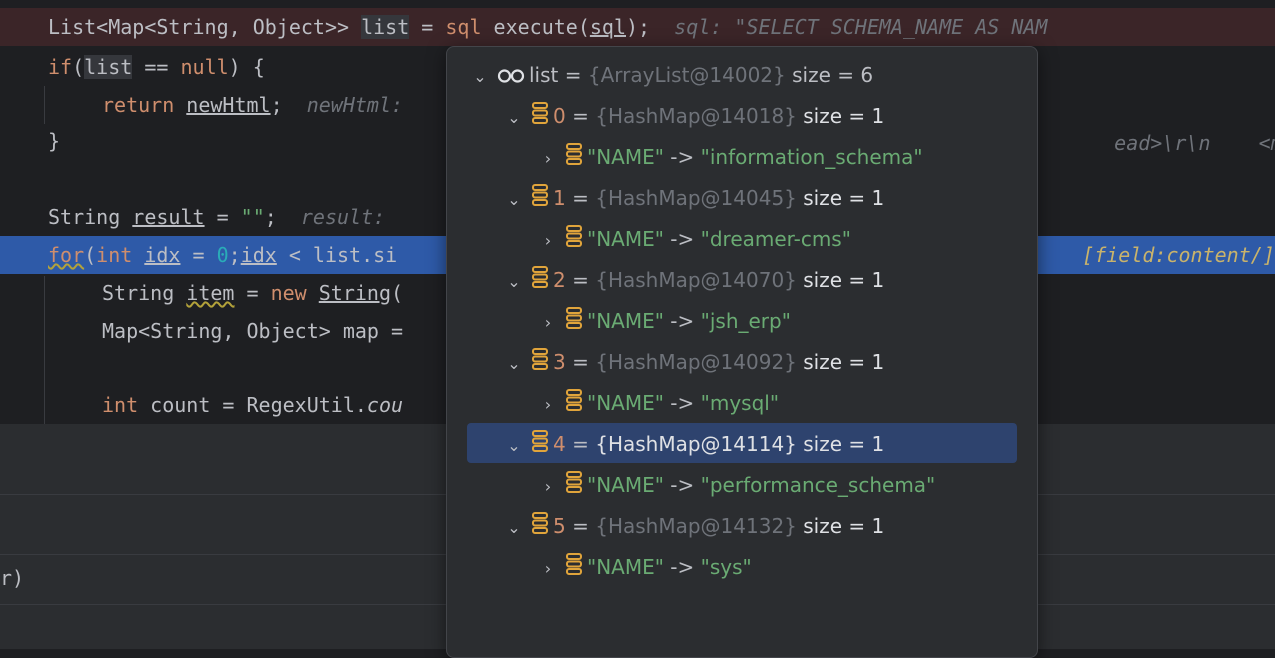 This screenshot has height=658, width=1275. I want to click on item-ref: {HashMap@14070}, so click(696, 280).